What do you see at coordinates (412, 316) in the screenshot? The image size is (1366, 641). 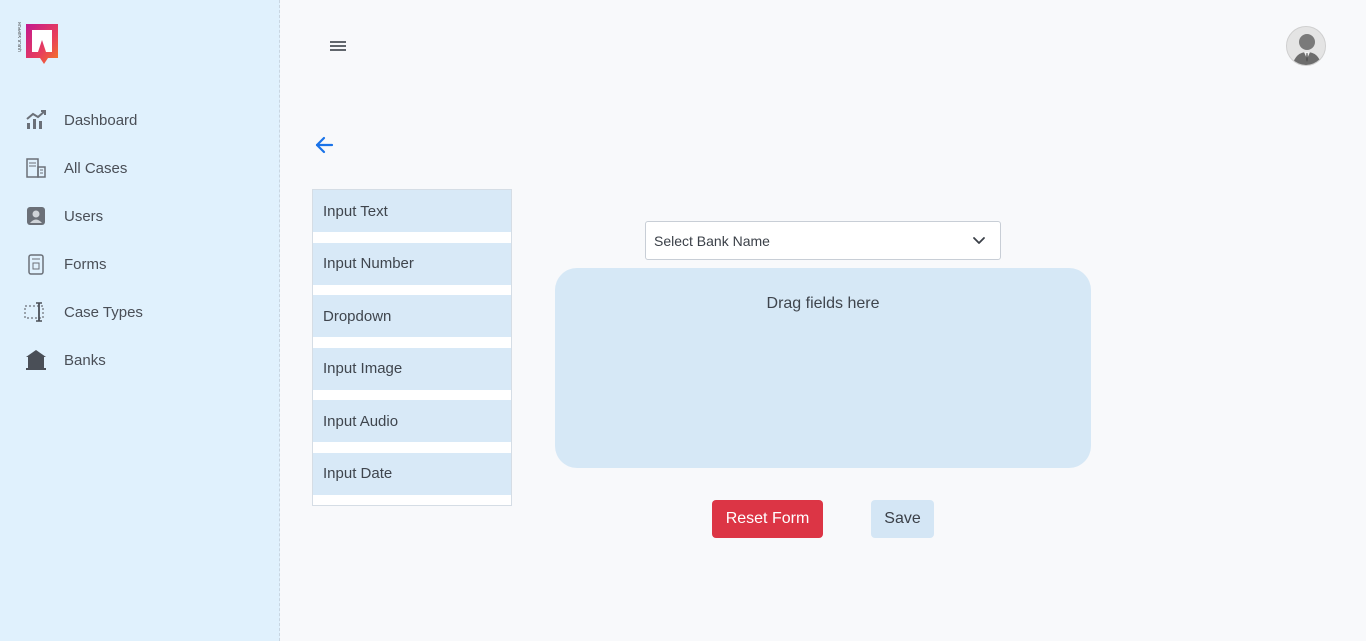 I see `palette-field-dropdown: Dropdown` at bounding box center [412, 316].